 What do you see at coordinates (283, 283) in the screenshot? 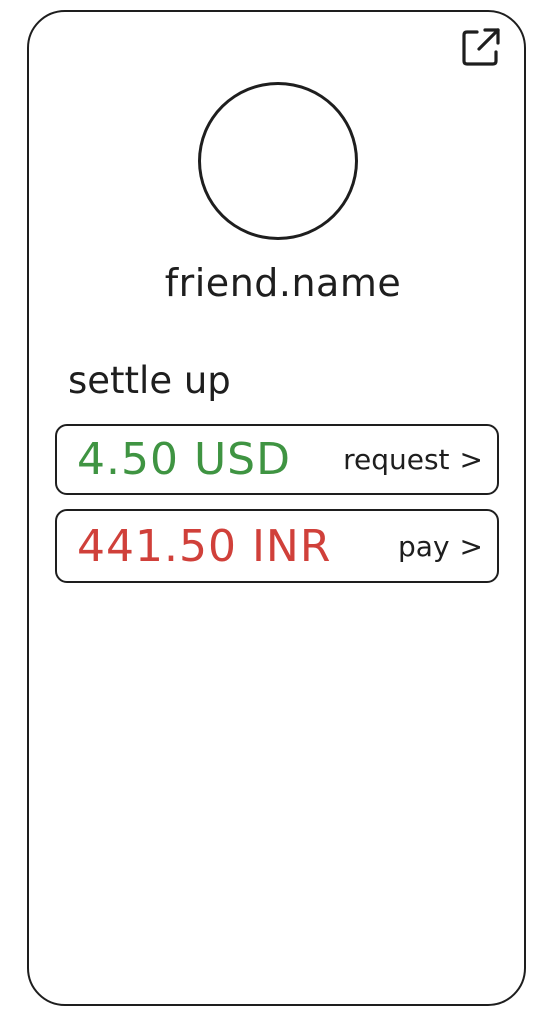
I see `friend-name: friend.name` at bounding box center [283, 283].